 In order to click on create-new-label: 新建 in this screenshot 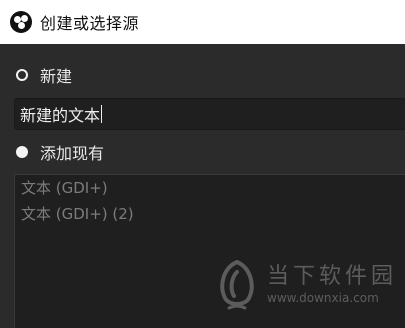, I will do `click(56, 76)`.